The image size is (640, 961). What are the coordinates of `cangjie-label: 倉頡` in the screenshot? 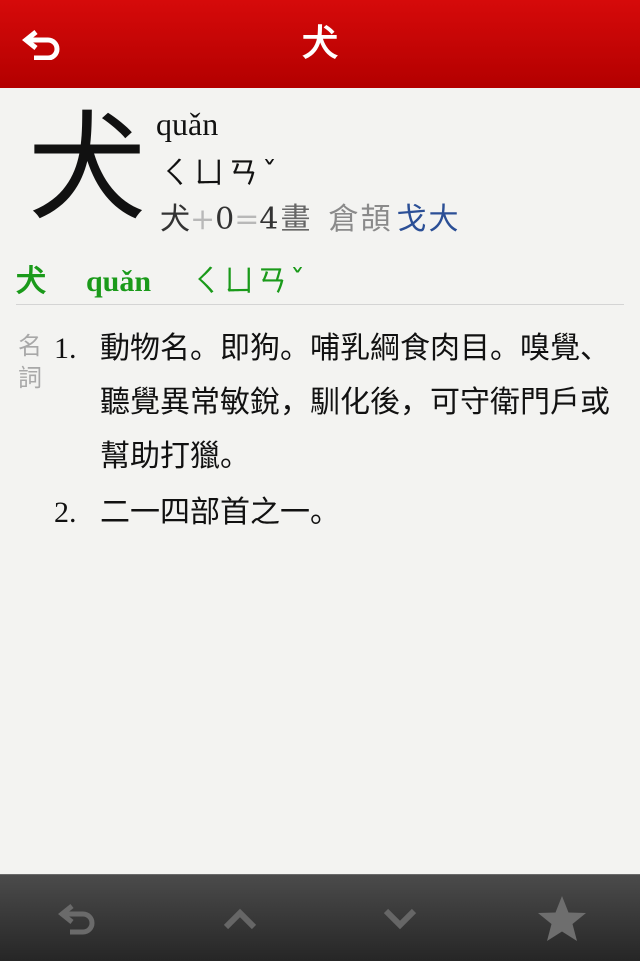 It's located at (360, 219).